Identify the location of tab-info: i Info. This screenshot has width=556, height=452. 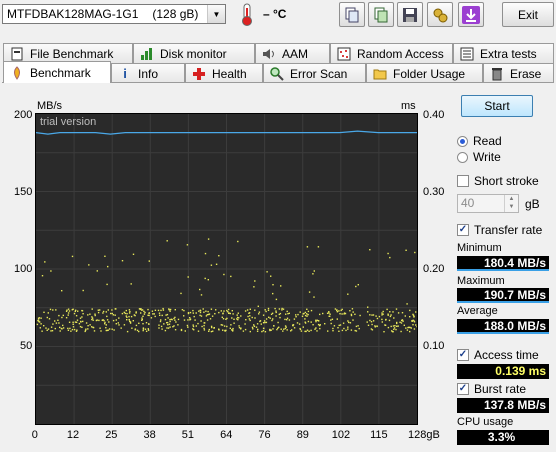
(148, 73).